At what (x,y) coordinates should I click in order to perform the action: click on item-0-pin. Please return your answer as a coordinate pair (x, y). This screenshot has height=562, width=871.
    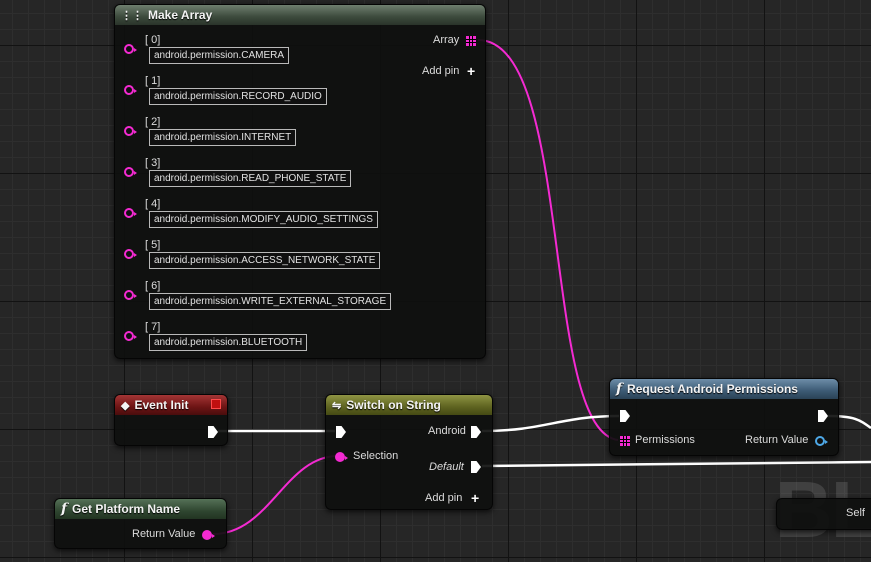
    Looking at the image, I should click on (130, 49).